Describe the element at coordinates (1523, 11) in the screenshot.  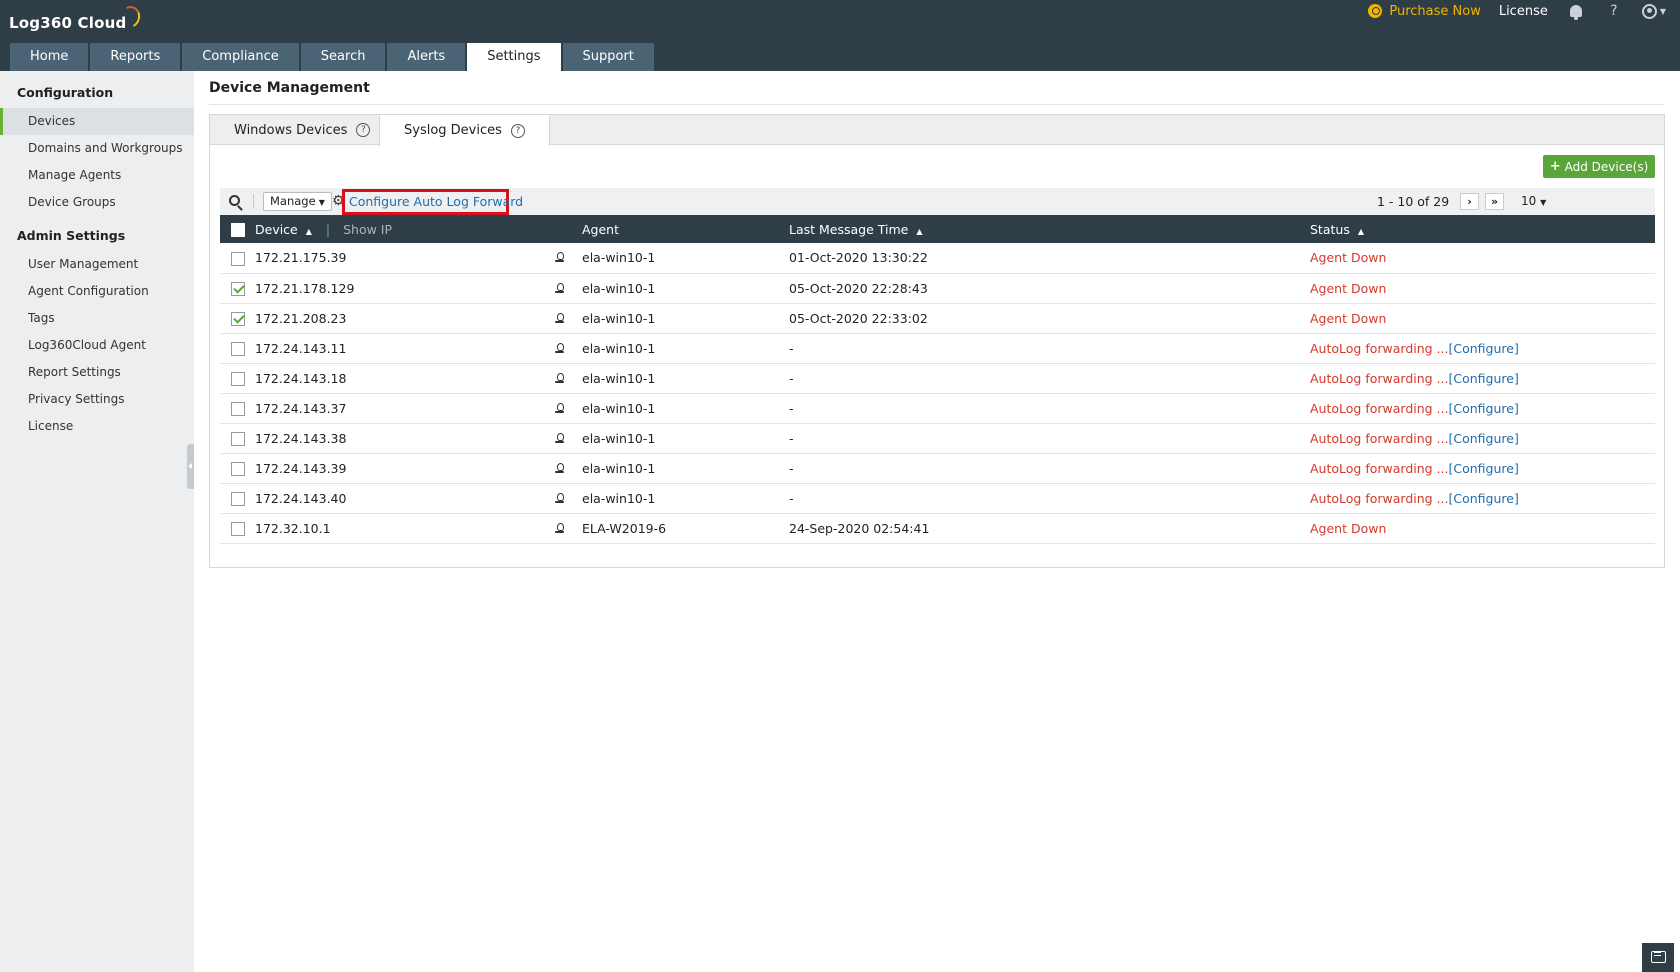
I see `license-link: License` at that location.